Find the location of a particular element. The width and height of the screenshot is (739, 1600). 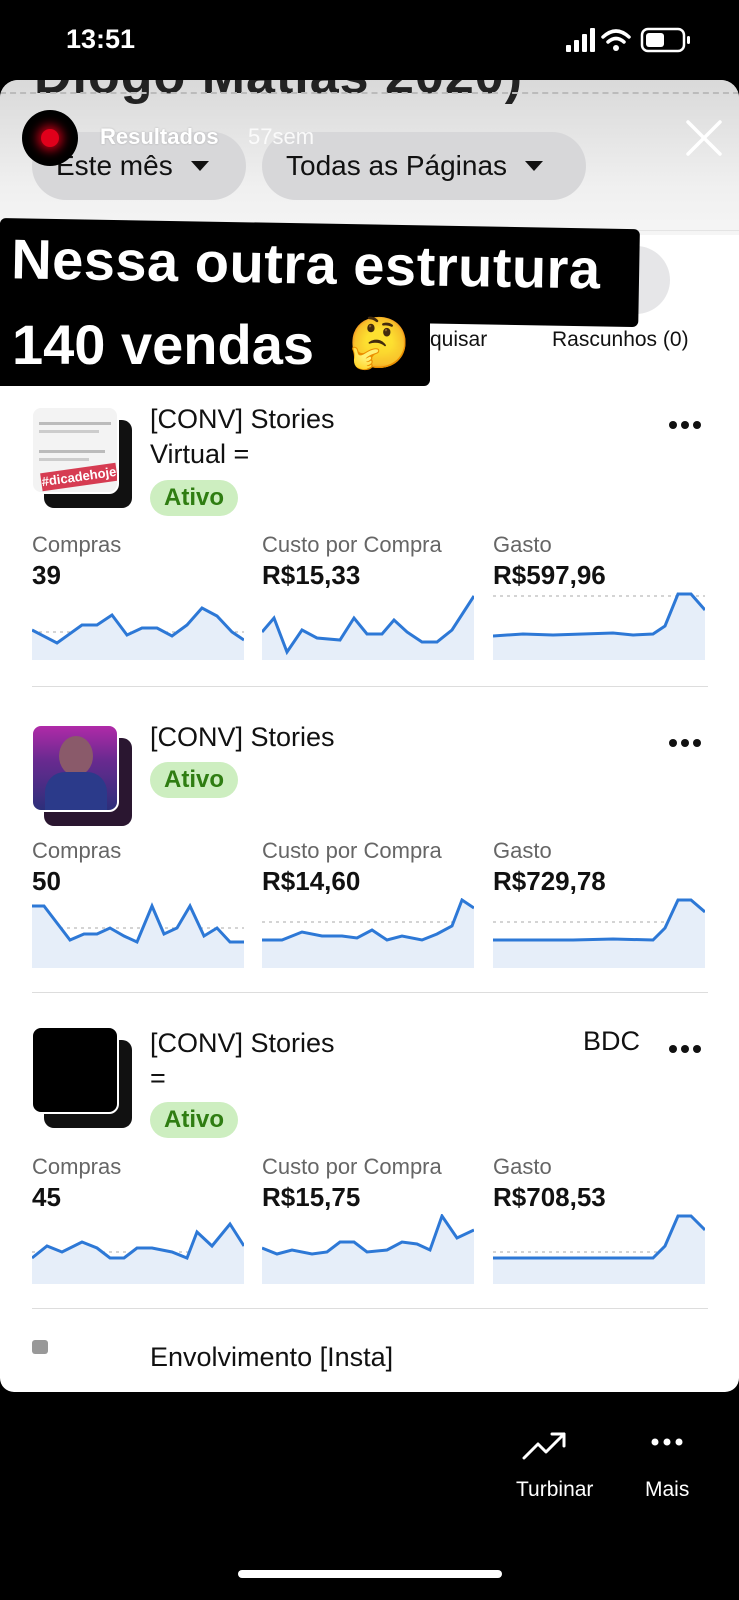

trending-up-icon is located at coordinates (545, 1446).